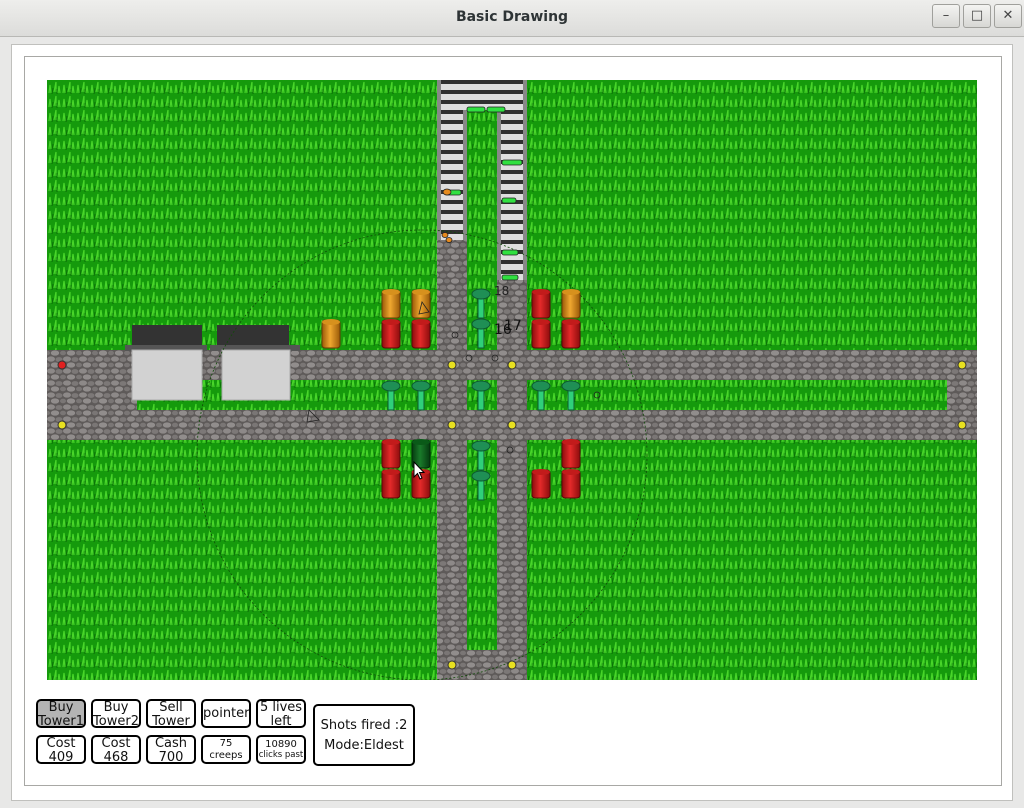  Describe the element at coordinates (116, 757) in the screenshot. I see `cost2-value: 468` at that location.